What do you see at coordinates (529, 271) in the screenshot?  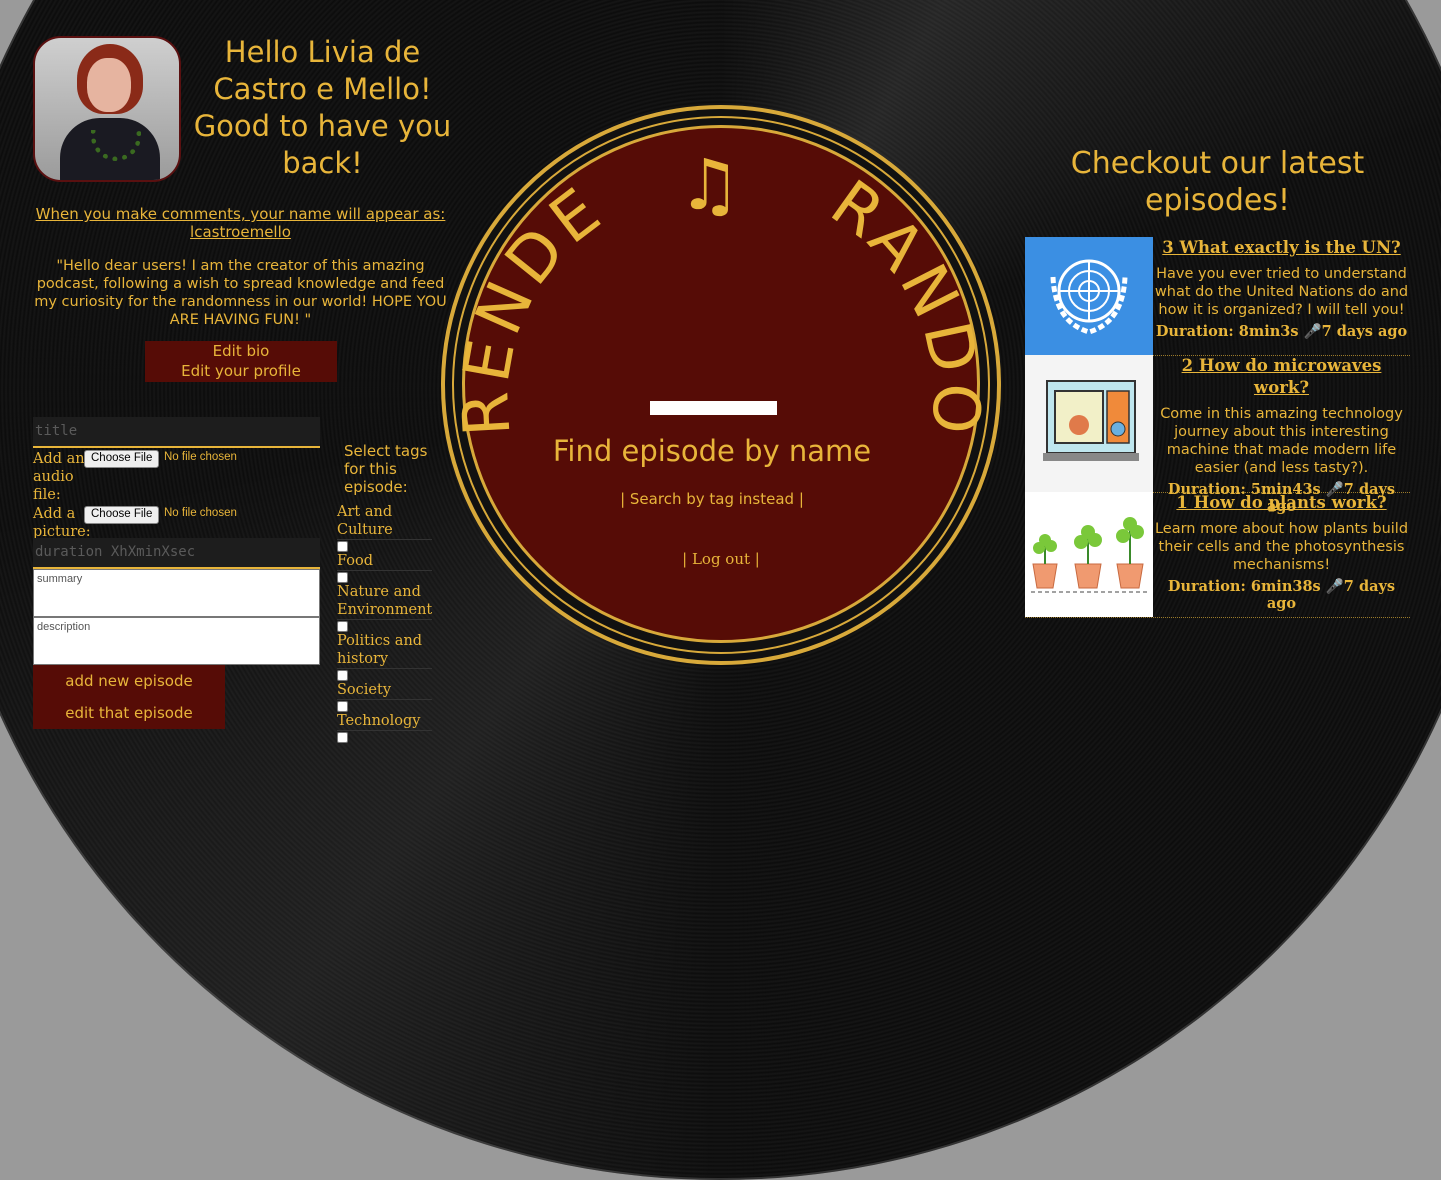 I see `site-title-render: RENDER` at bounding box center [529, 271].